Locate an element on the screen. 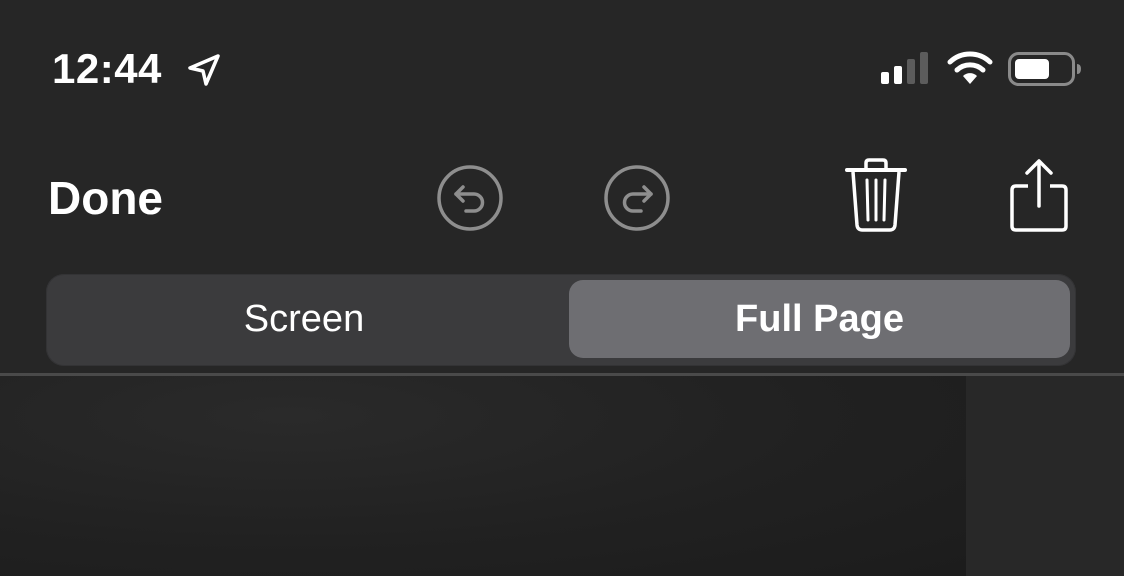 The height and width of the screenshot is (576, 1124). capture-mode-segmented-control: Screen Full Page is located at coordinates (561, 320).